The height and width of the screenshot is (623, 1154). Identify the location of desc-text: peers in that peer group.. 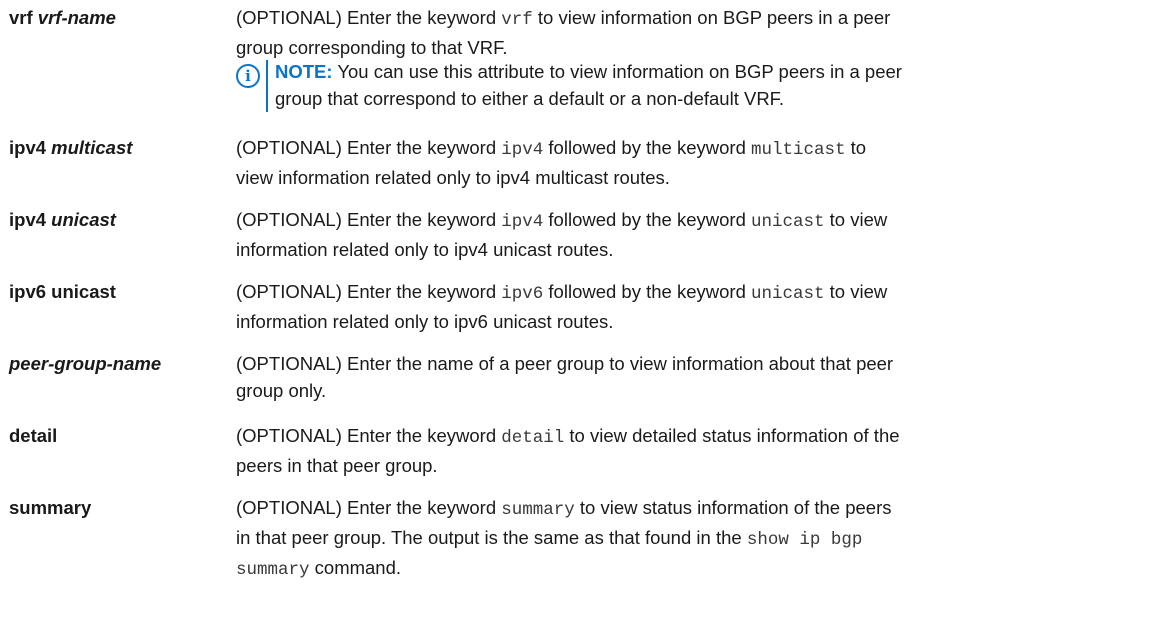
(337, 465).